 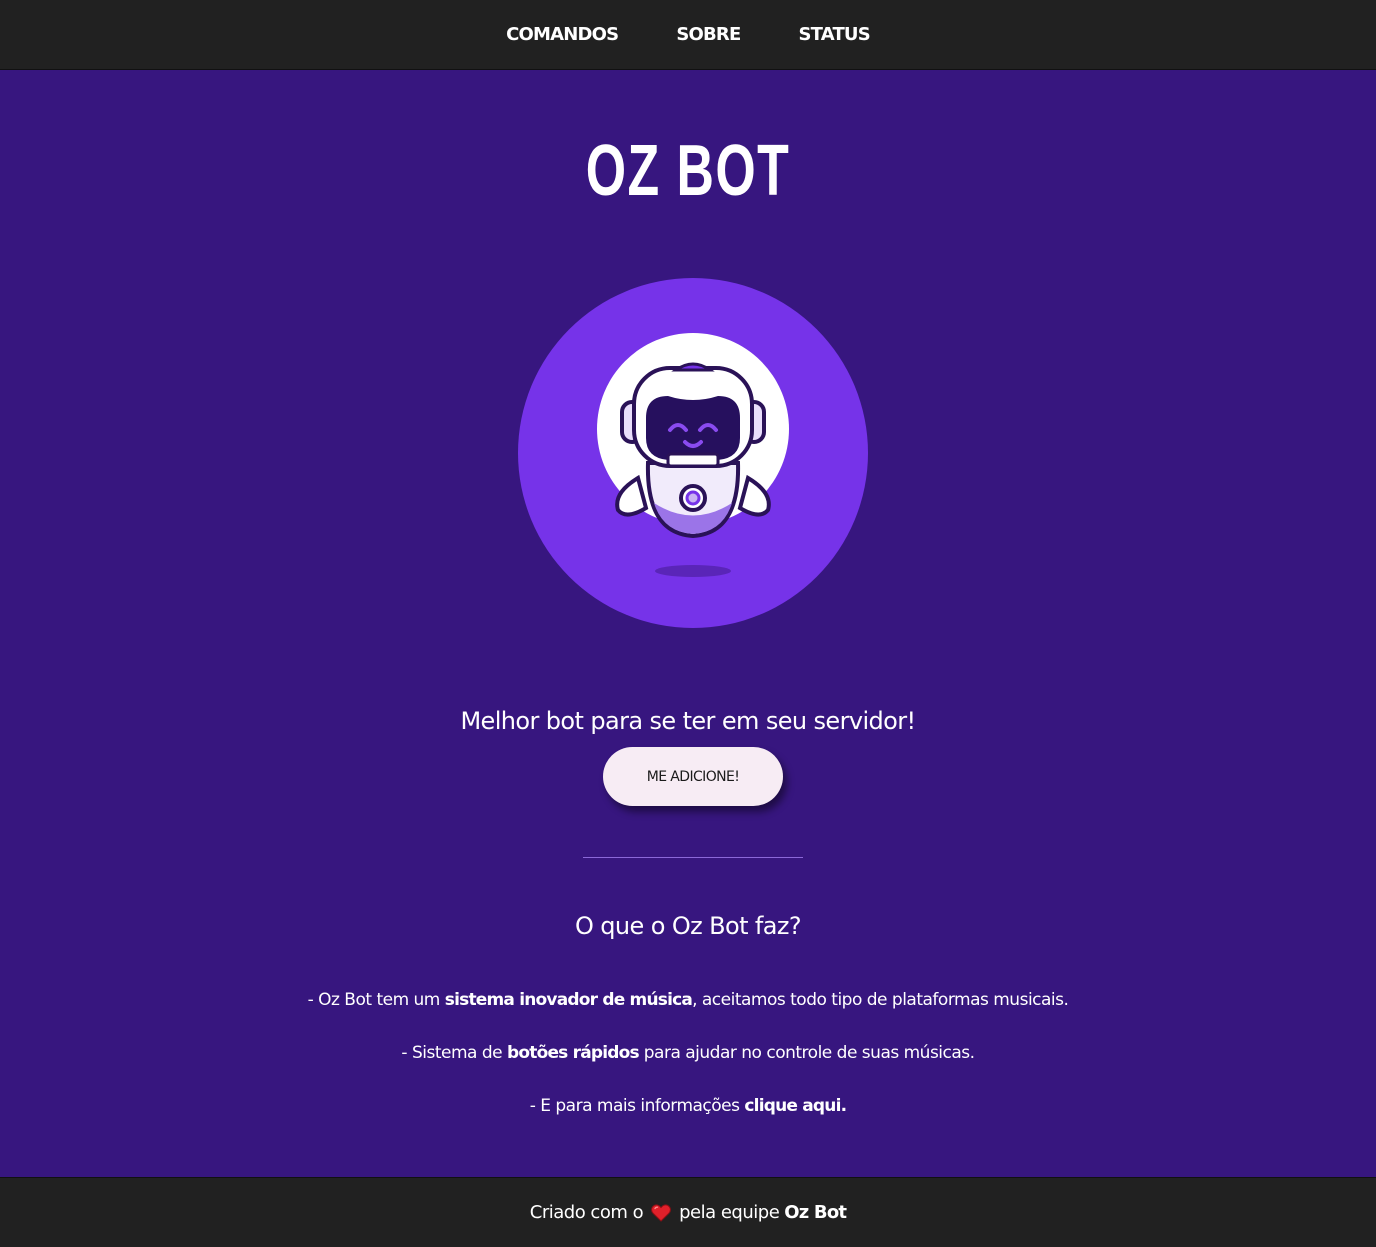 I want to click on robot-mascot-icon, so click(x=693, y=455).